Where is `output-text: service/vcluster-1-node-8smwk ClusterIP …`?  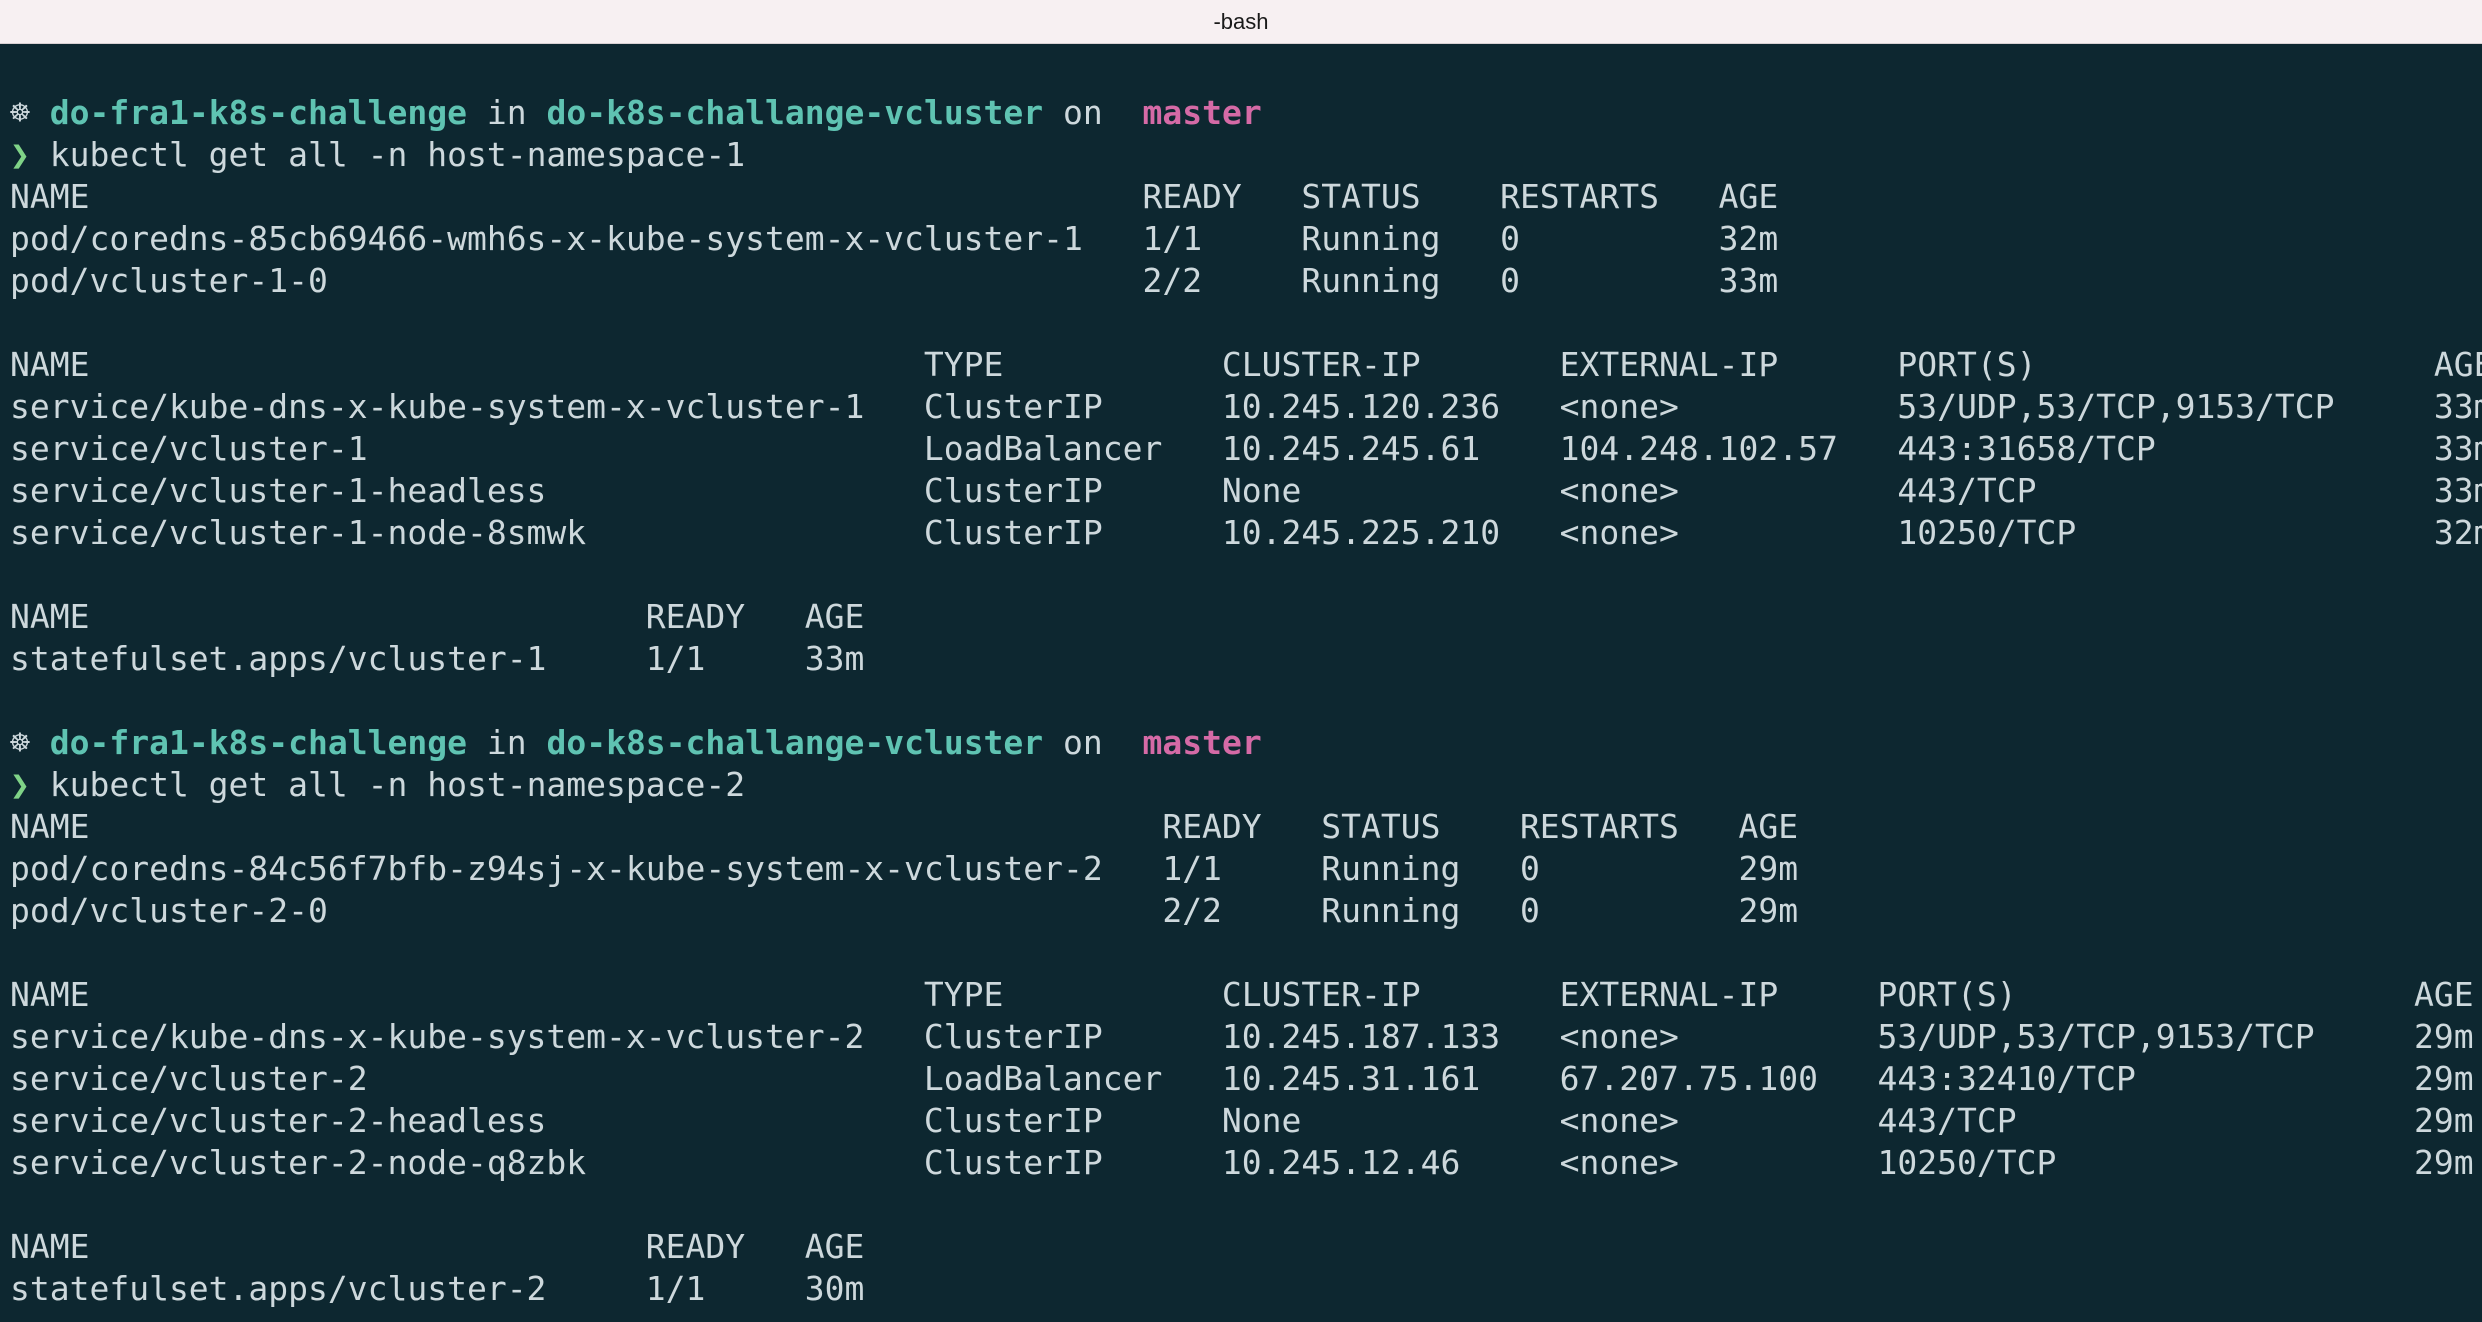 output-text: service/vcluster-1-node-8smwk ClusterIP … is located at coordinates (1246, 532).